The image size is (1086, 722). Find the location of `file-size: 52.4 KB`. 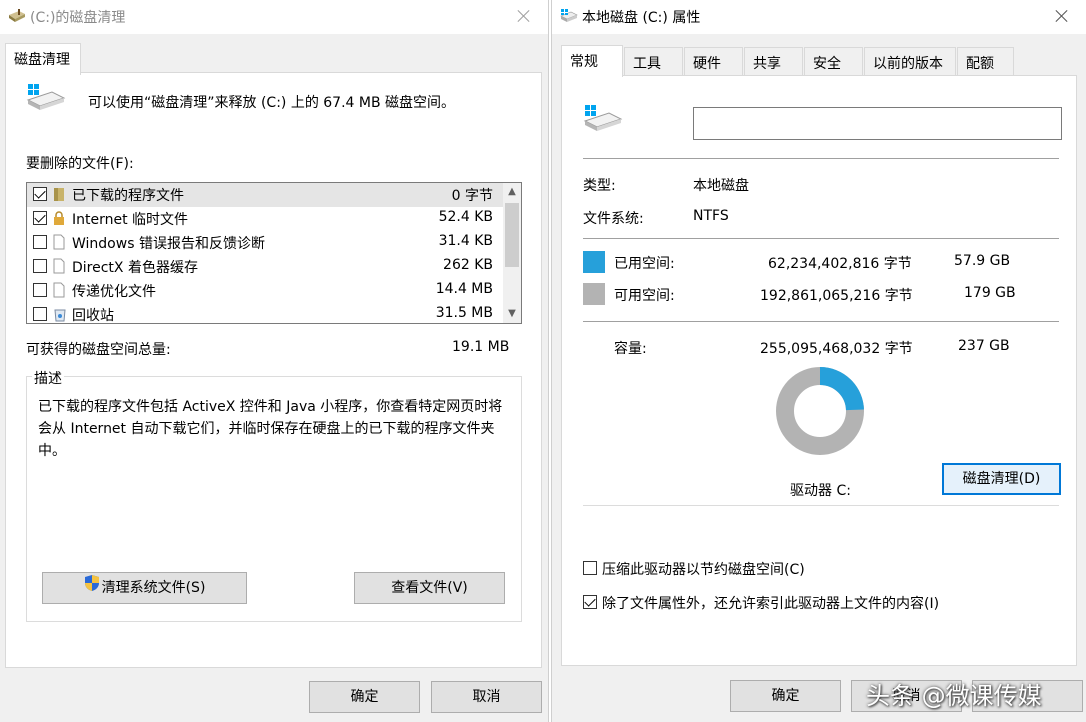

file-size: 52.4 KB is located at coordinates (465, 217).